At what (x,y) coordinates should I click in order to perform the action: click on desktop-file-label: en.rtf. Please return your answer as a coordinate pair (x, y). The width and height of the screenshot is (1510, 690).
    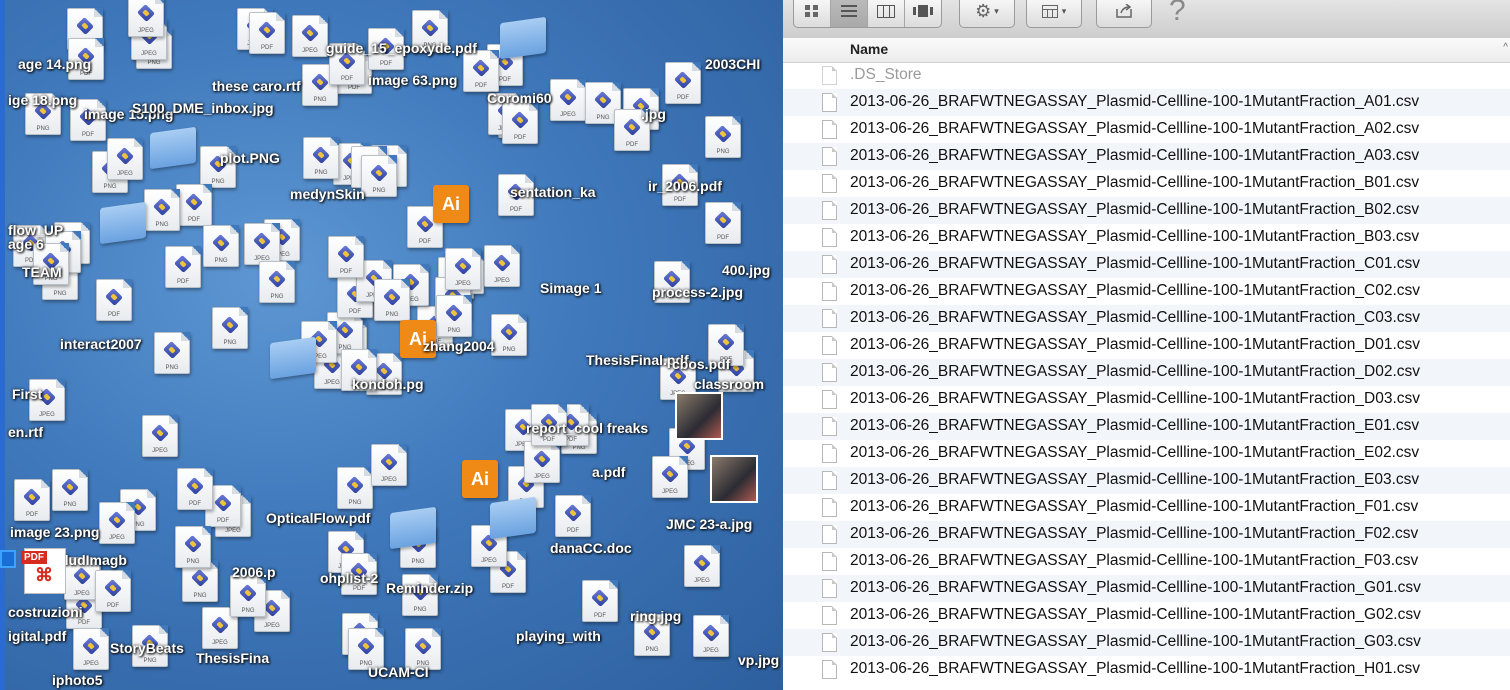
    Looking at the image, I should click on (25, 432).